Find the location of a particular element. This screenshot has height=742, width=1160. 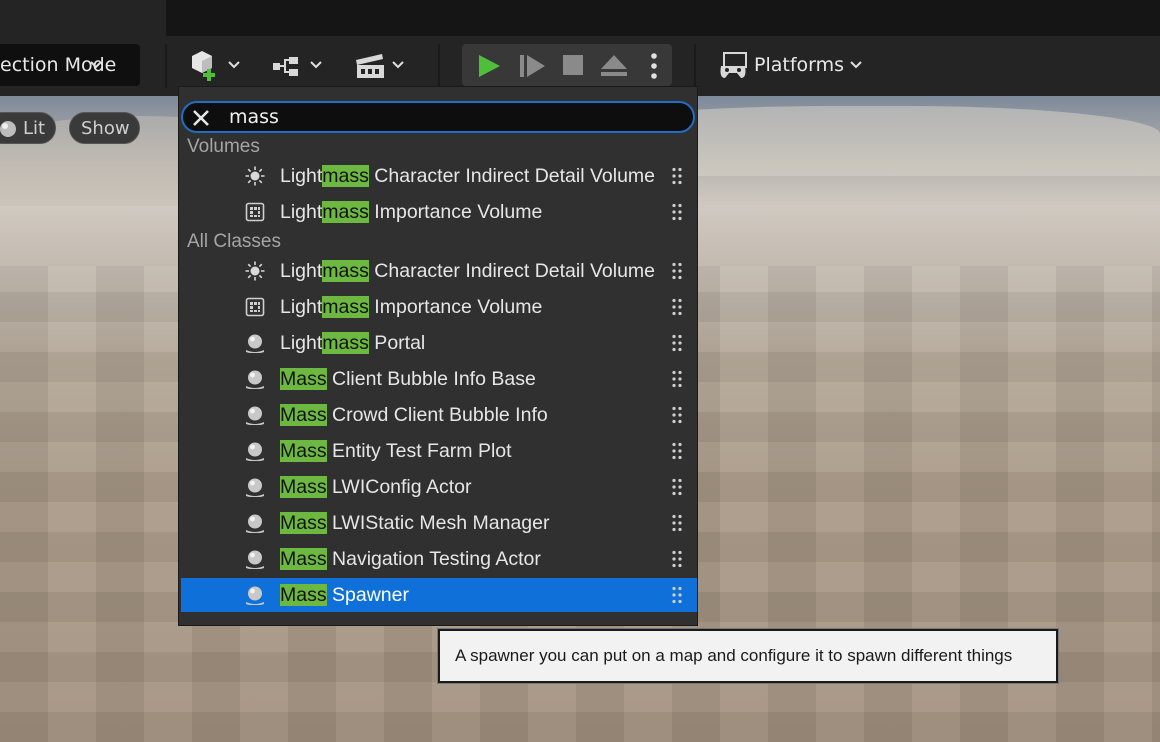

section-header-all-classes: All Classes is located at coordinates (234, 241).